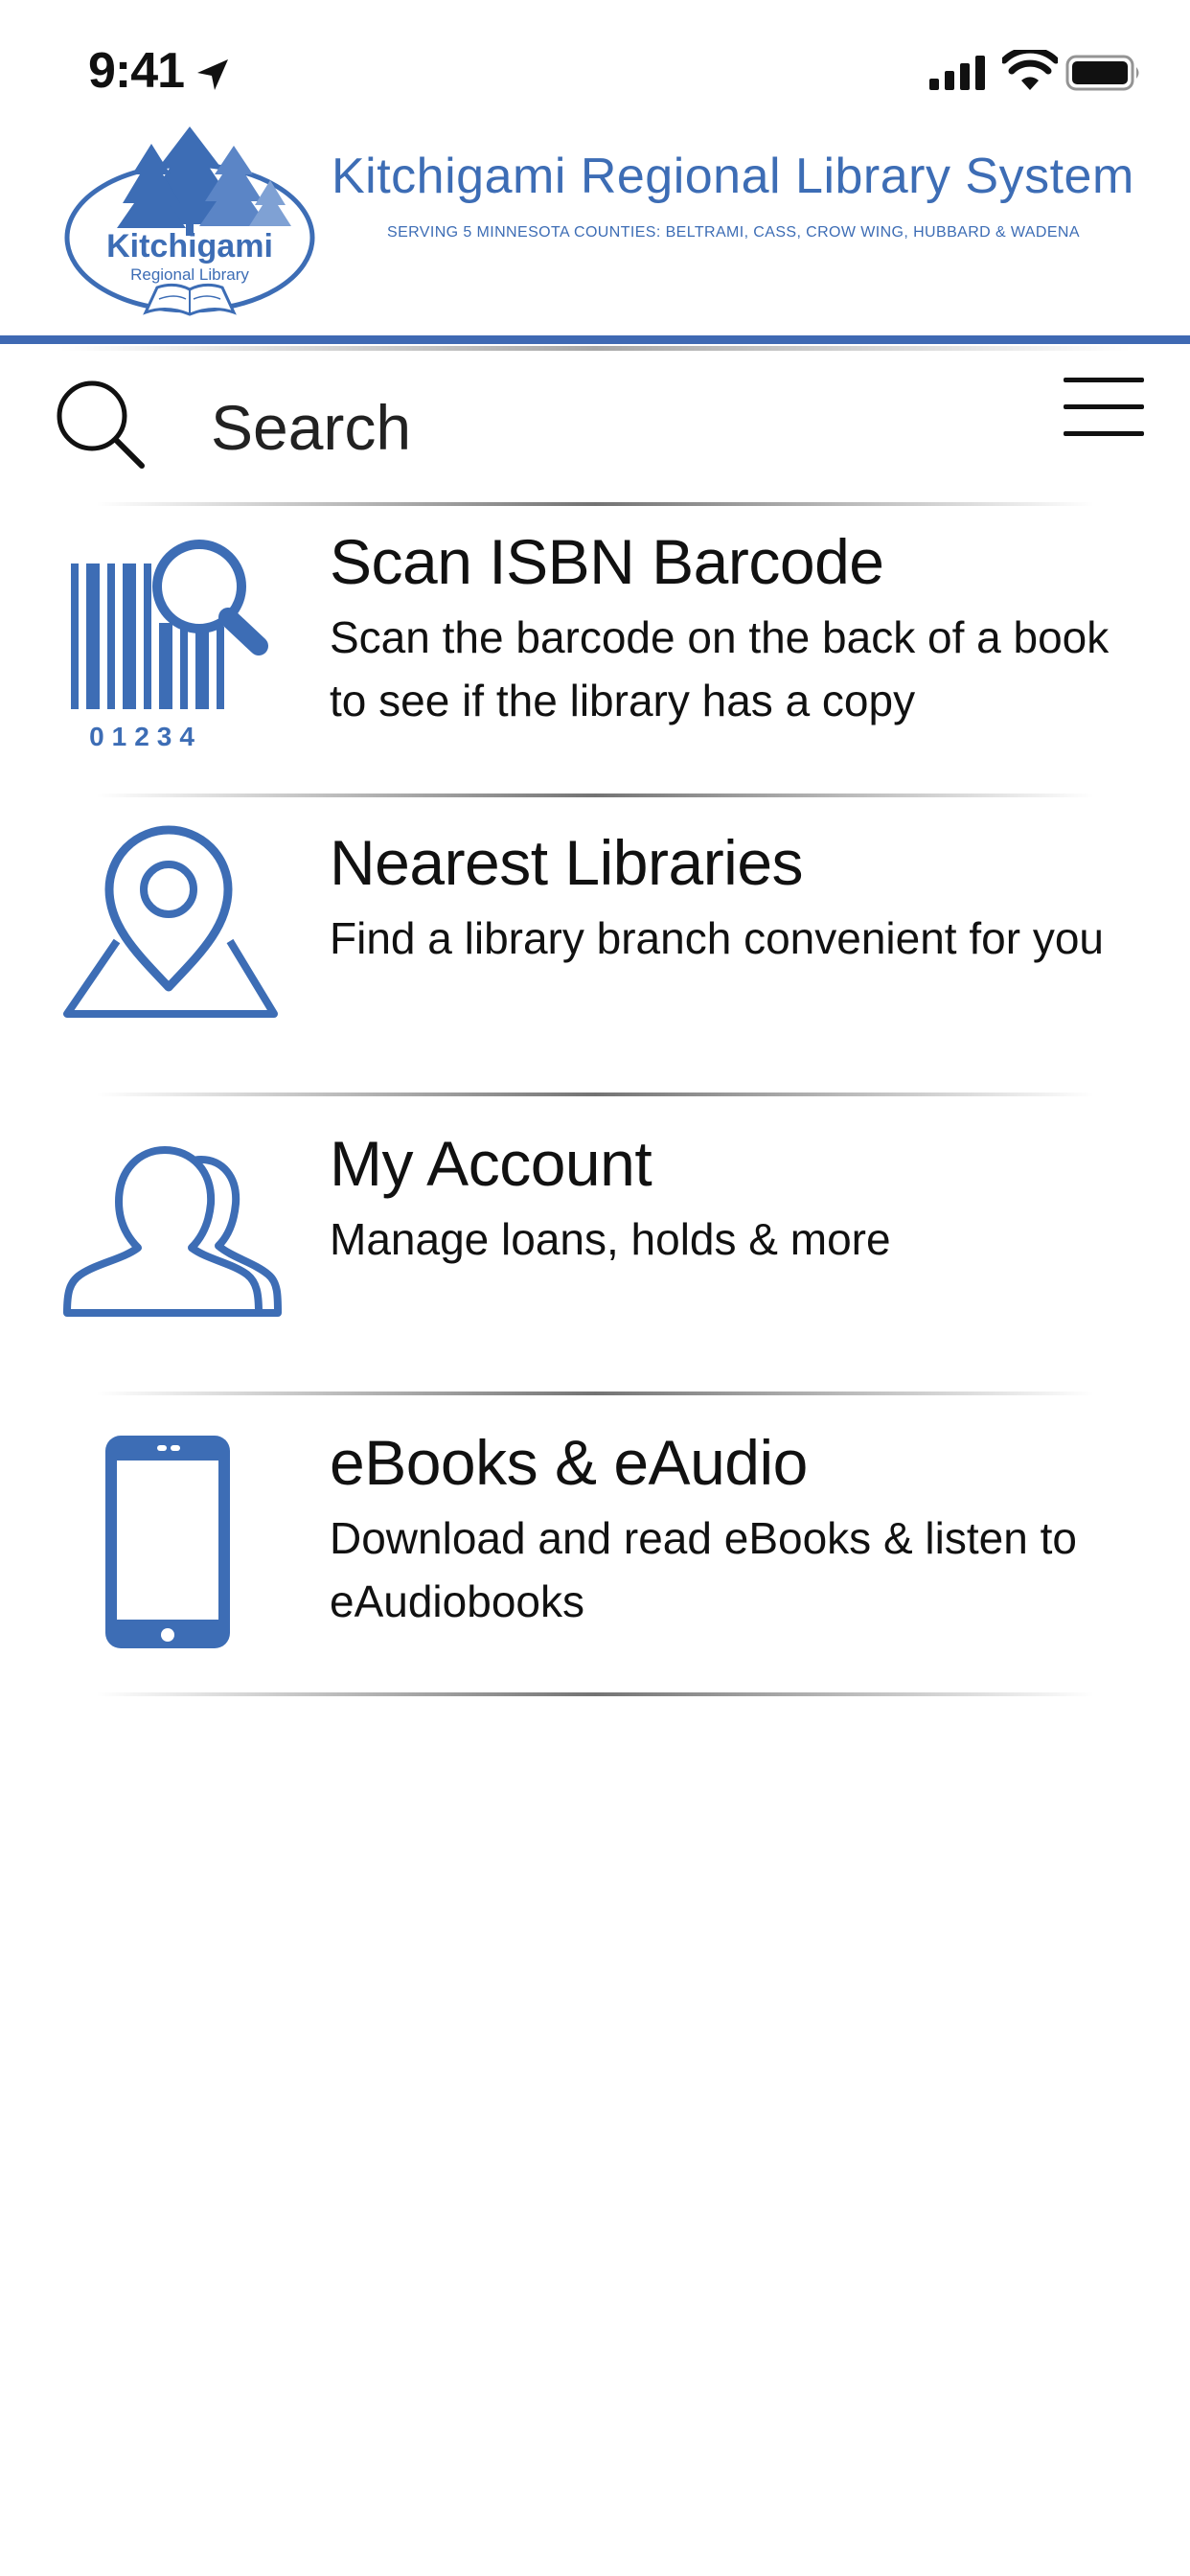 The width and height of the screenshot is (1190, 2576). Describe the element at coordinates (491, 1163) in the screenshot. I see `menu-item-title: My Account` at that location.